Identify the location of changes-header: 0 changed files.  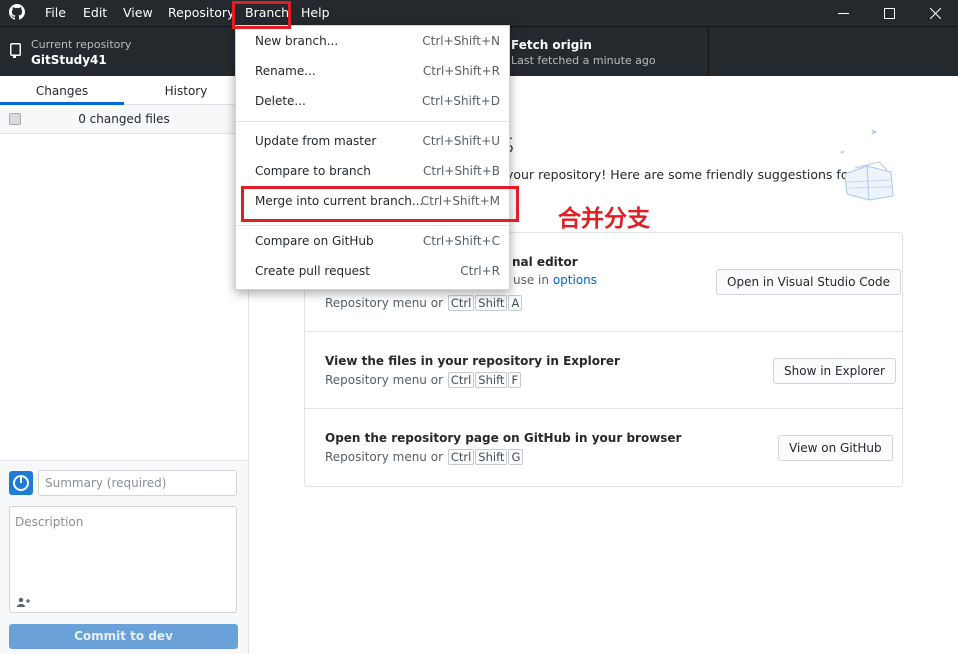
(124, 119).